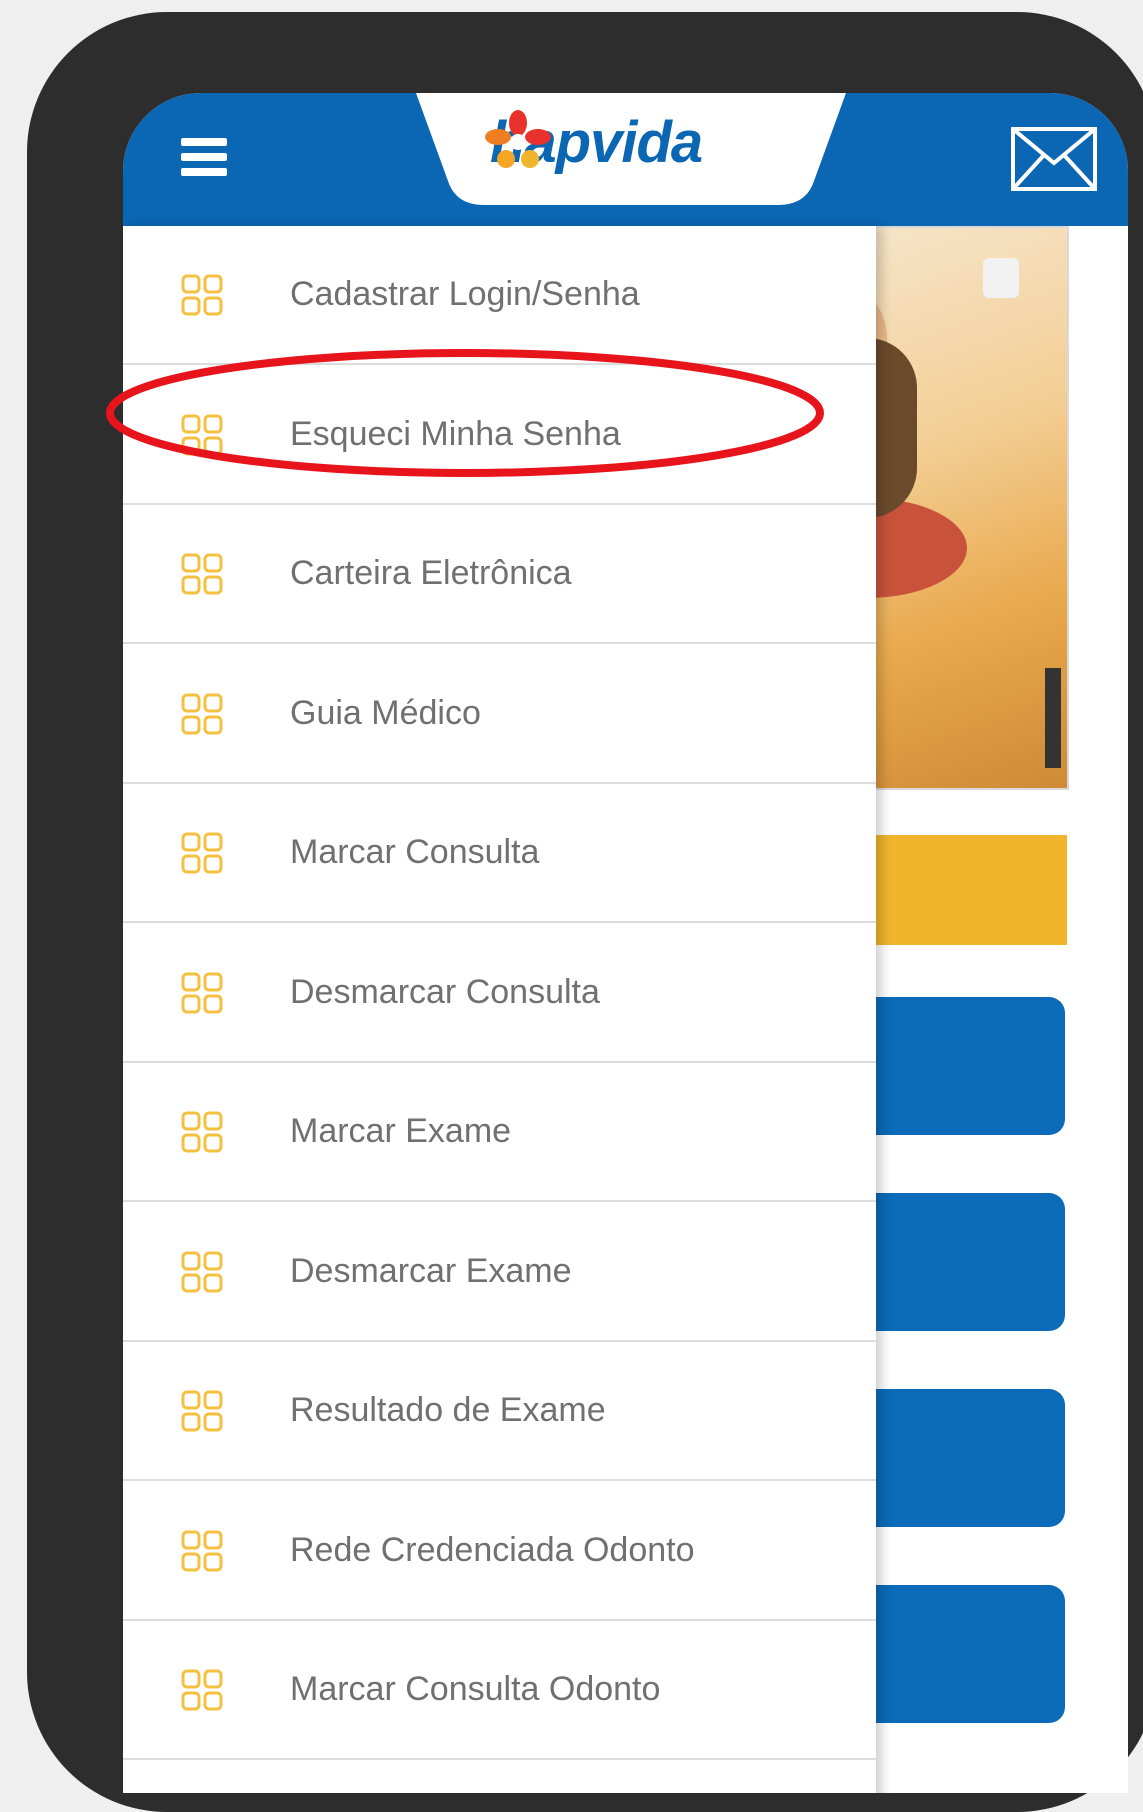  I want to click on drawer-menu-item: Guia Médico, so click(499, 714).